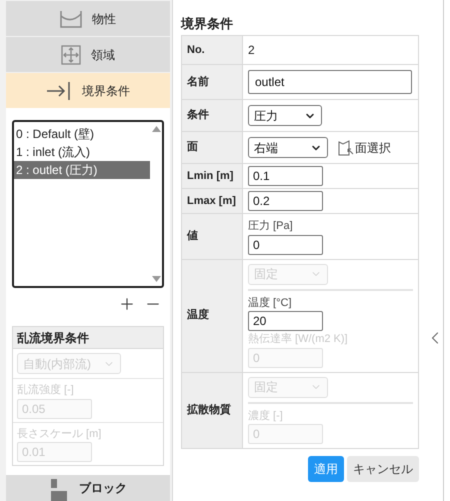 Image resolution: width=450 pixels, height=501 pixels. Describe the element at coordinates (364, 147) in the screenshot. I see `face-select-button: 面選択` at that location.